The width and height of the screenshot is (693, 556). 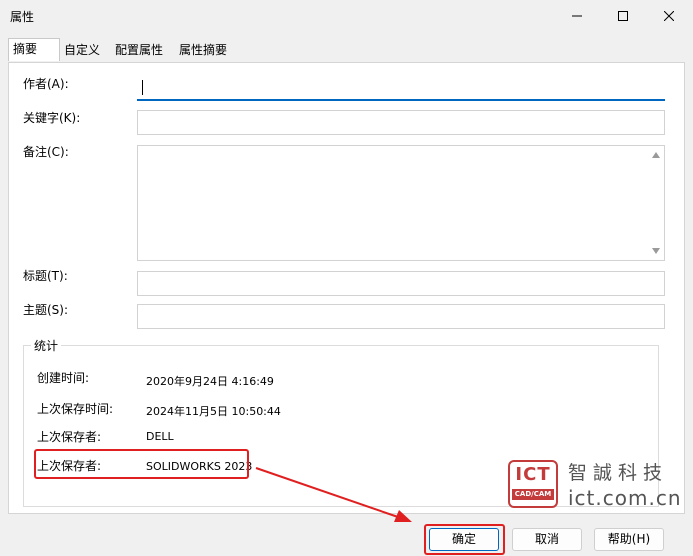 I want to click on help-button: 帮助(H), so click(x=629, y=539).